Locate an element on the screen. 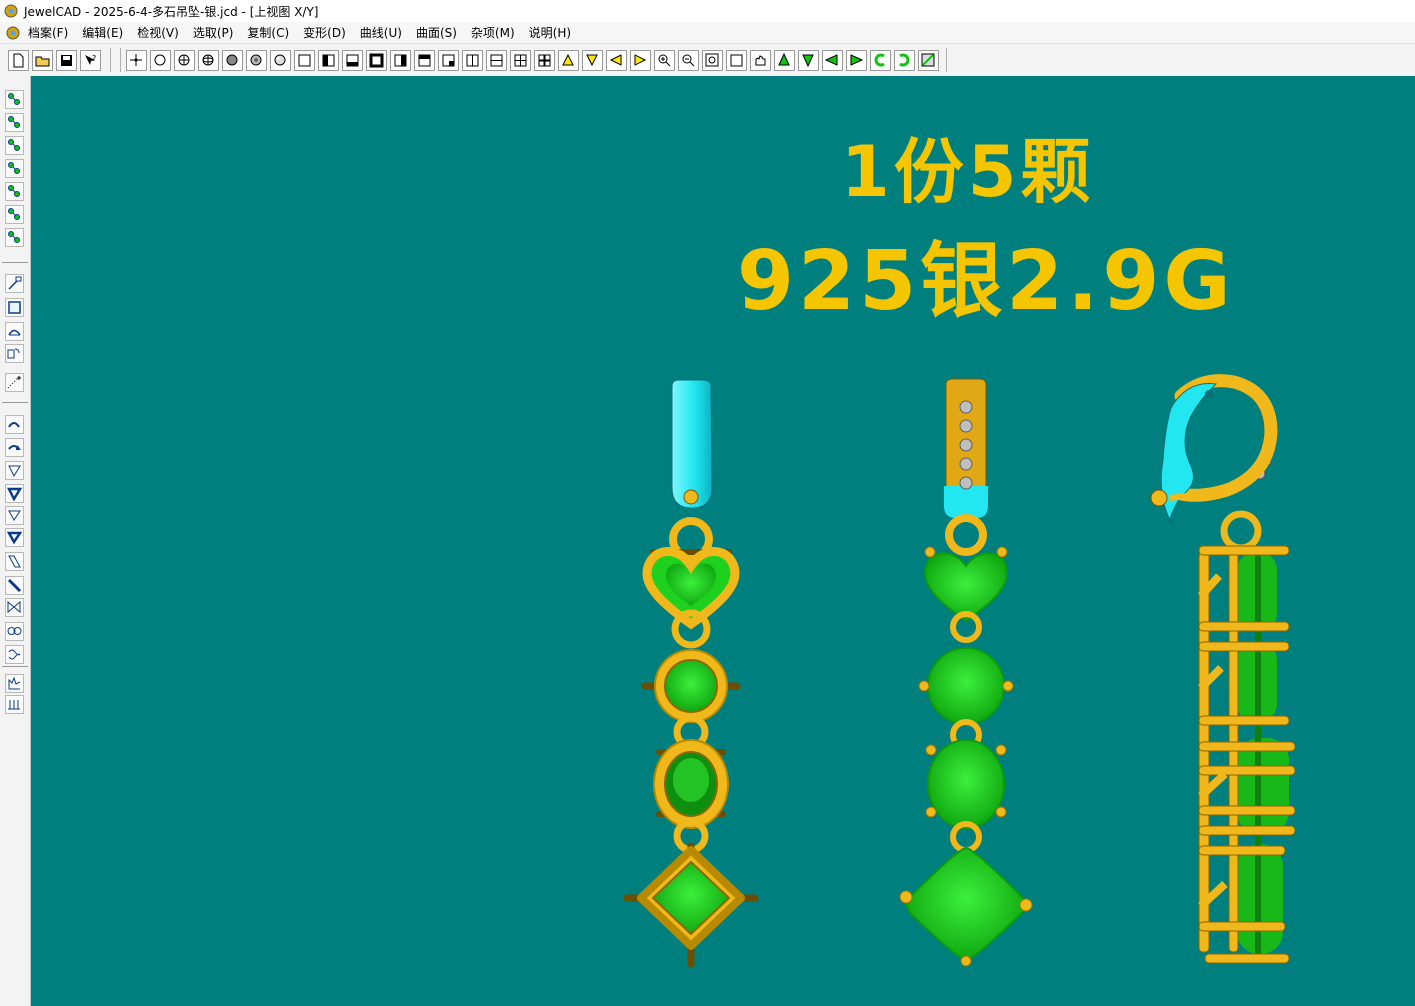 The height and width of the screenshot is (1006, 1415). toolbar-button-rotate-left is located at coordinates (832, 60).